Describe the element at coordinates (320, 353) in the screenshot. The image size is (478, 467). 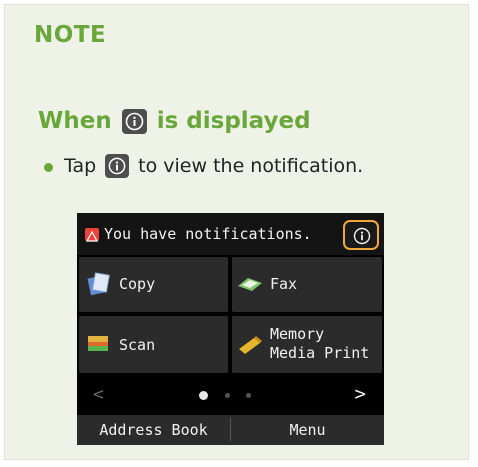
I see `memory-media-label-line2: Media Print` at that location.